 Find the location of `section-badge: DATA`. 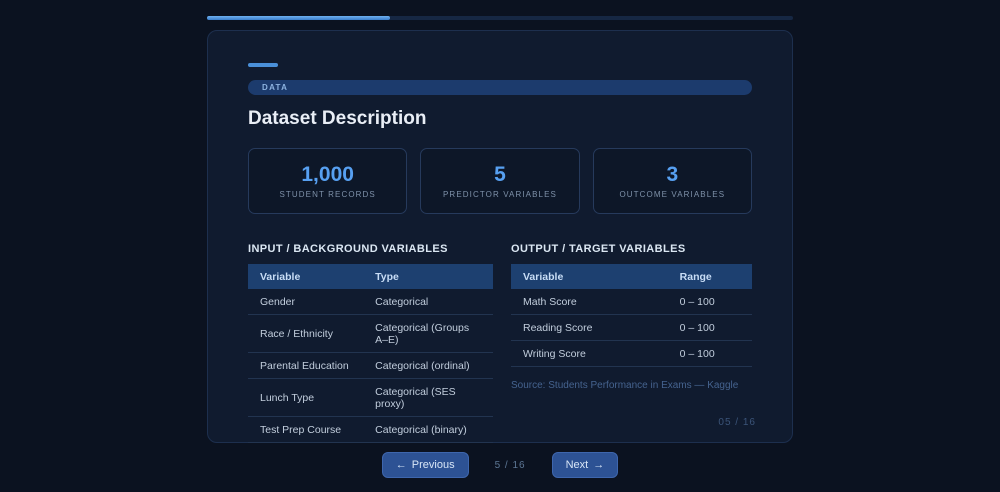

section-badge: DATA is located at coordinates (500, 87).